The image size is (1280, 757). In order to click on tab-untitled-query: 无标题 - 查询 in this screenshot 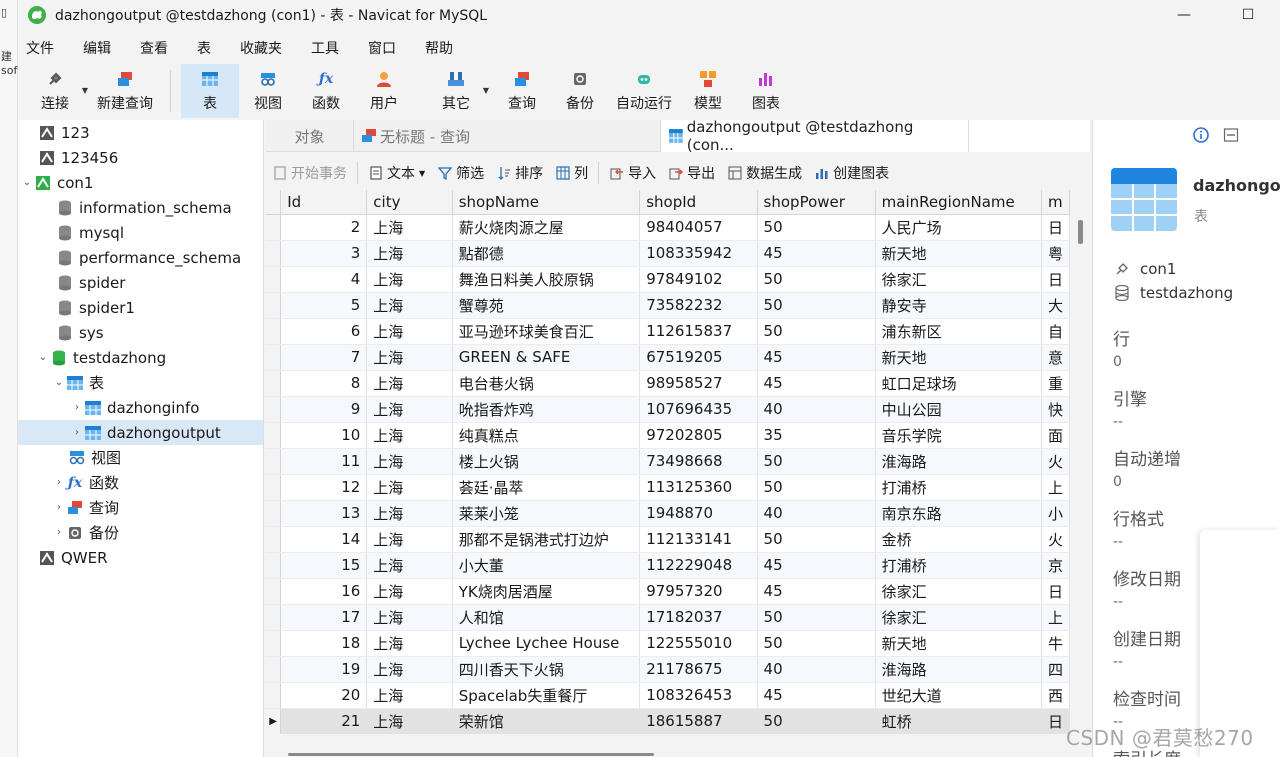, I will do `click(507, 136)`.